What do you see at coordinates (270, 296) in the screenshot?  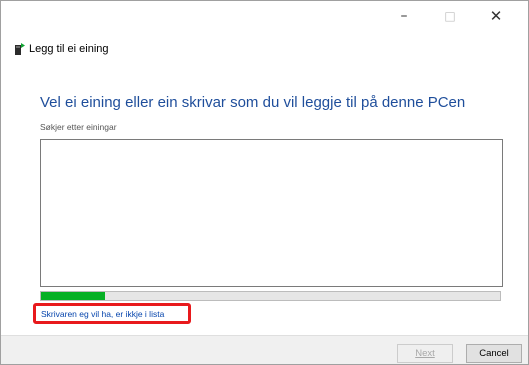 I see `search-progress-bar` at bounding box center [270, 296].